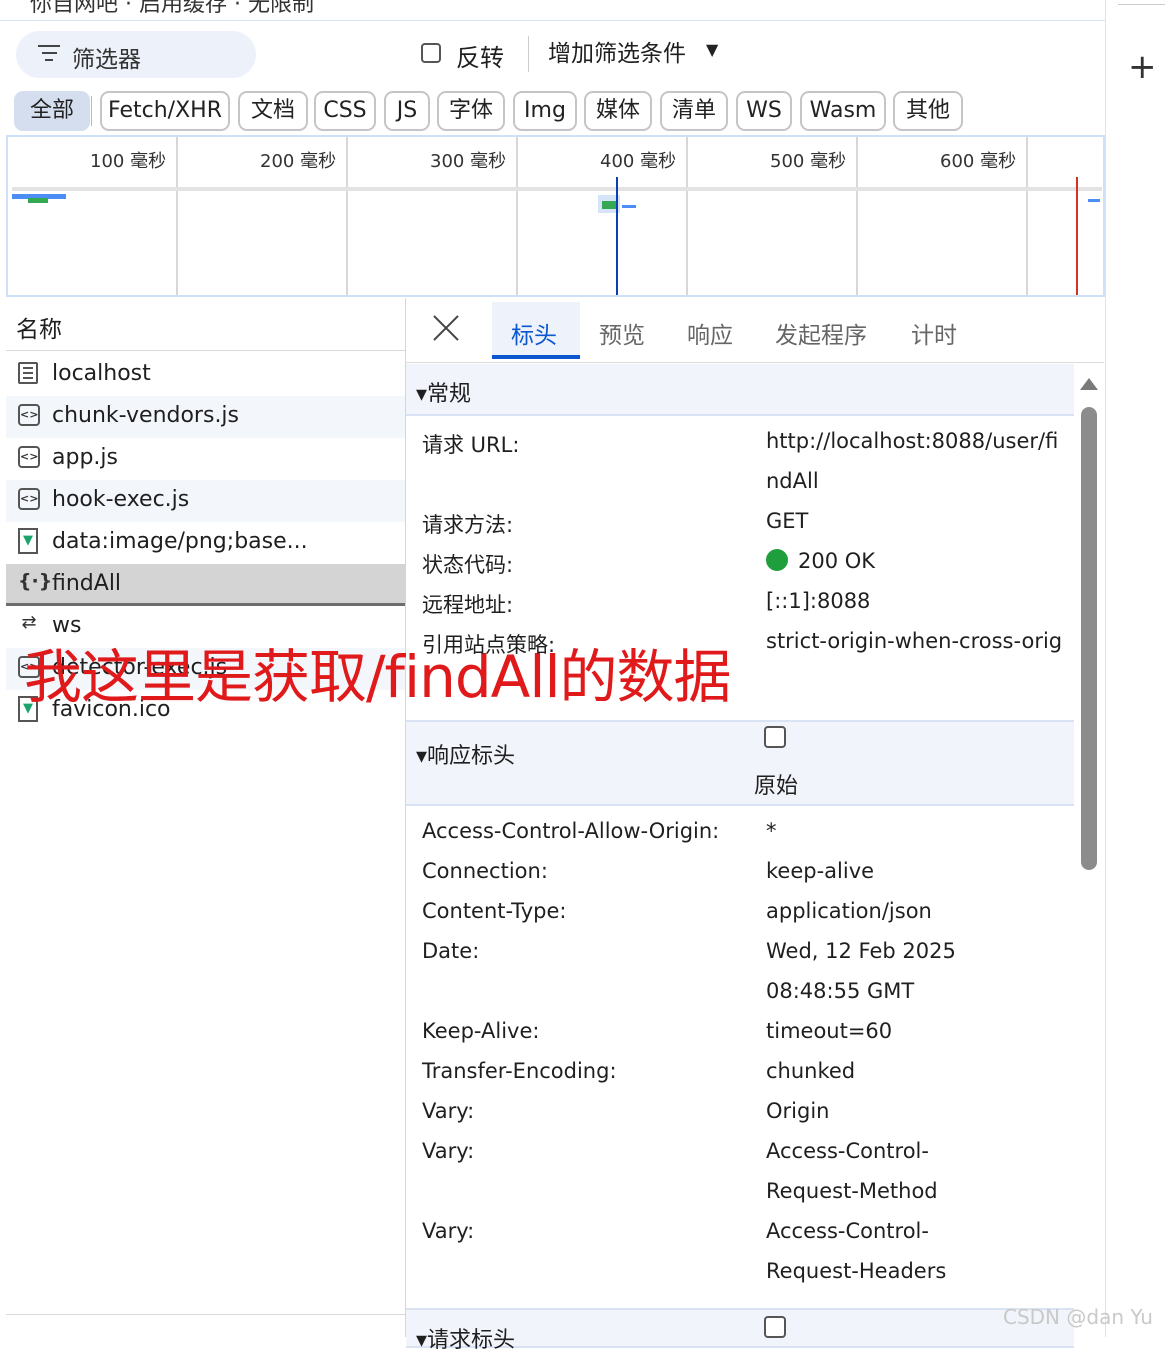 The height and width of the screenshot is (1354, 1165). What do you see at coordinates (1089, 384) in the screenshot?
I see `scroll-up-arrow-icon` at bounding box center [1089, 384].